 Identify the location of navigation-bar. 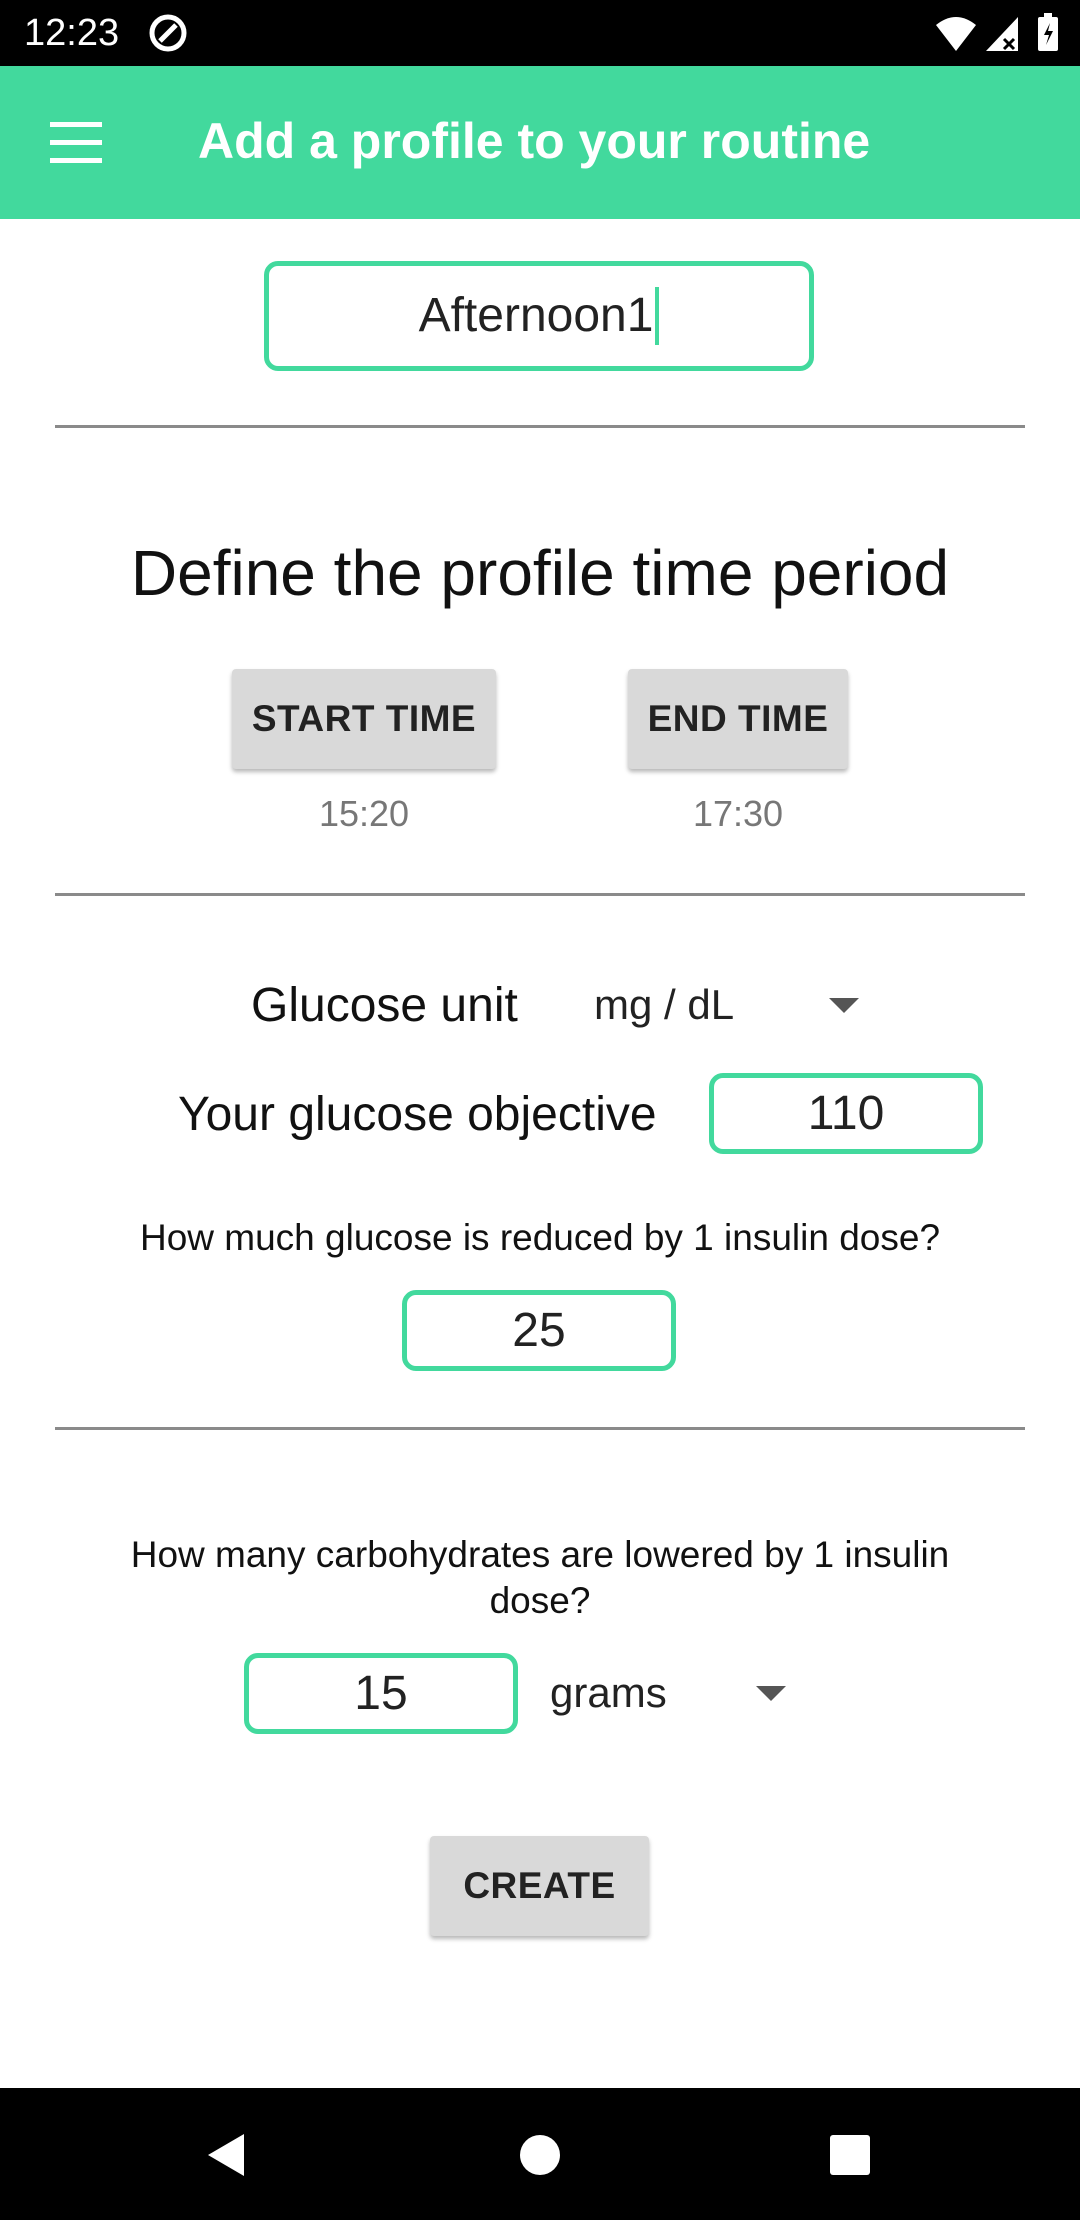
(540, 2154).